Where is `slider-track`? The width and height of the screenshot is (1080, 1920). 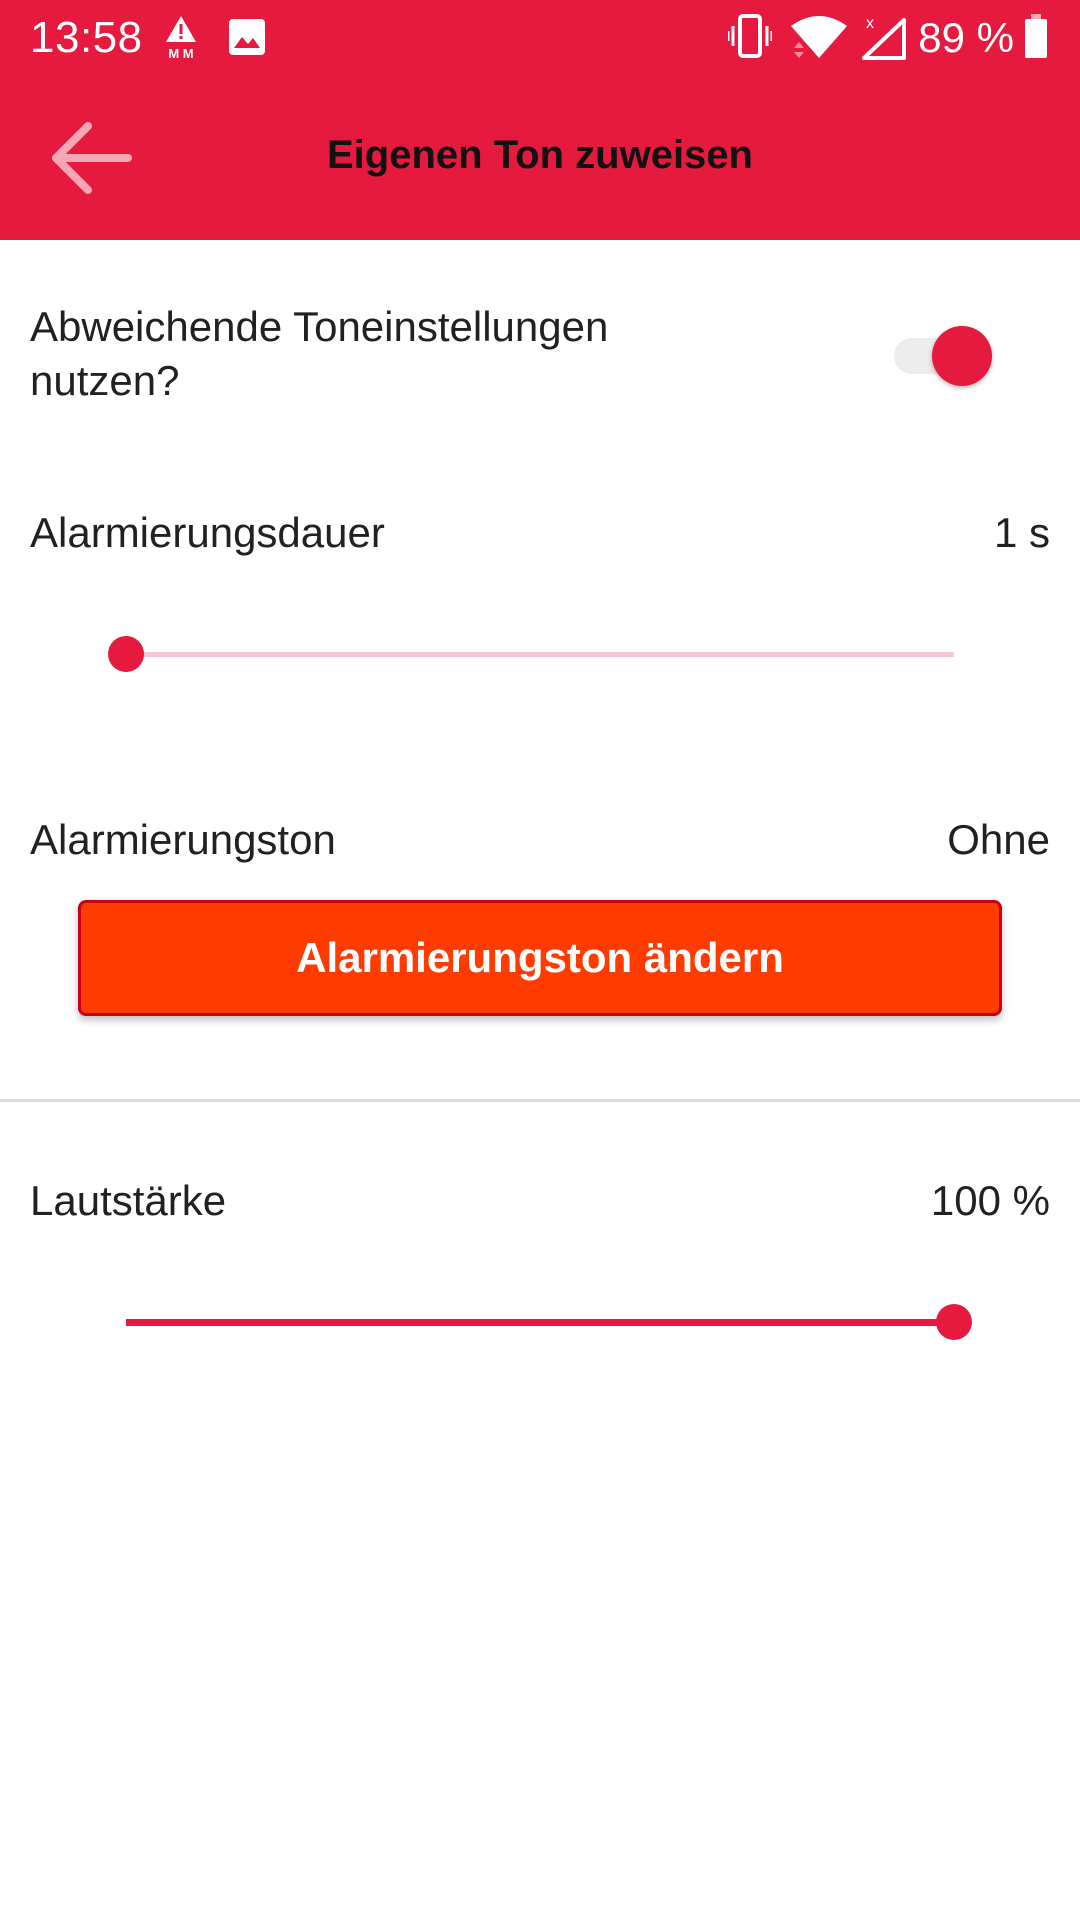
slider-track is located at coordinates (540, 654).